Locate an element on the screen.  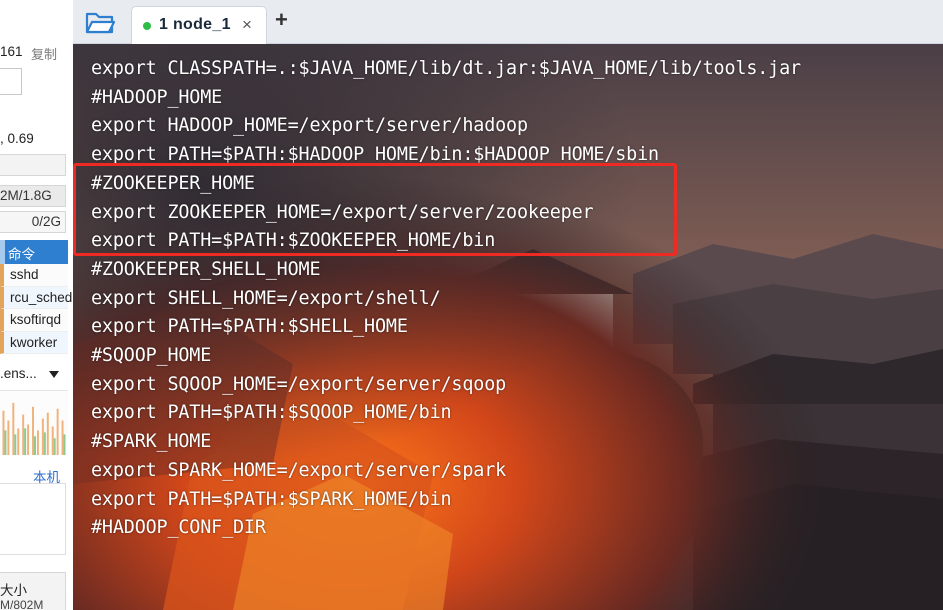
swap-usage-bar: 0/2G is located at coordinates (33, 222).